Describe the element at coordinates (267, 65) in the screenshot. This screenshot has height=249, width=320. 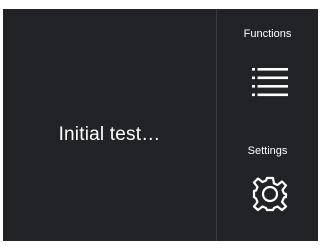
I see `functions-button: Functions` at that location.